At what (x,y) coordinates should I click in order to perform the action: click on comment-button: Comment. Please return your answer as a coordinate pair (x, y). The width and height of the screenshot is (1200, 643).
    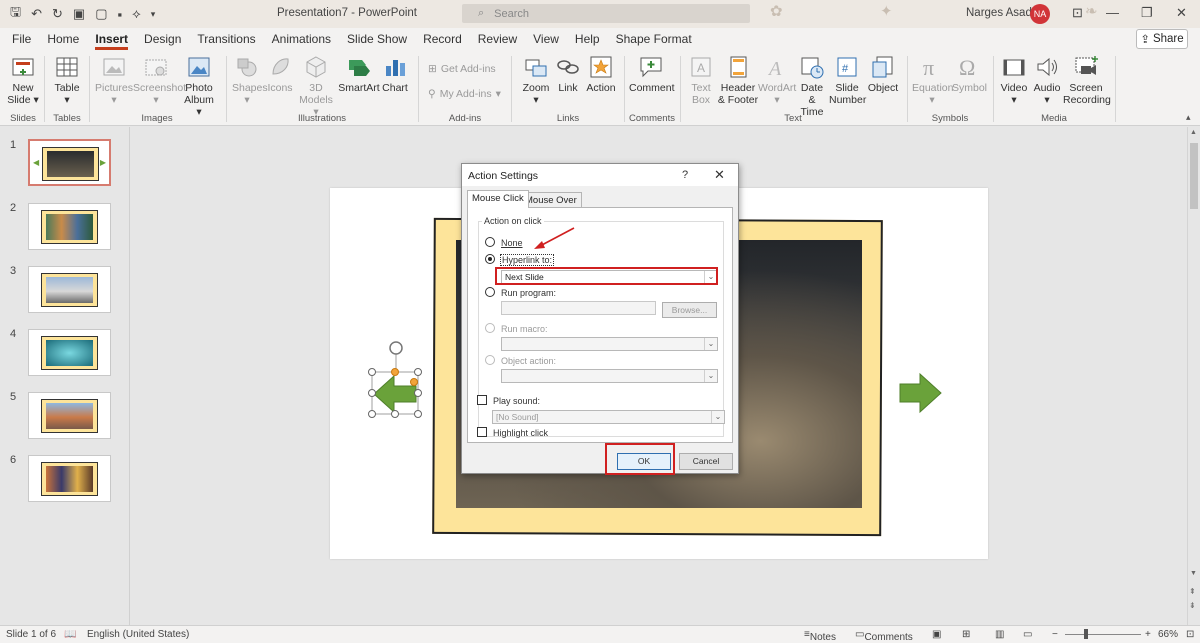
    Looking at the image, I should click on (652, 74).